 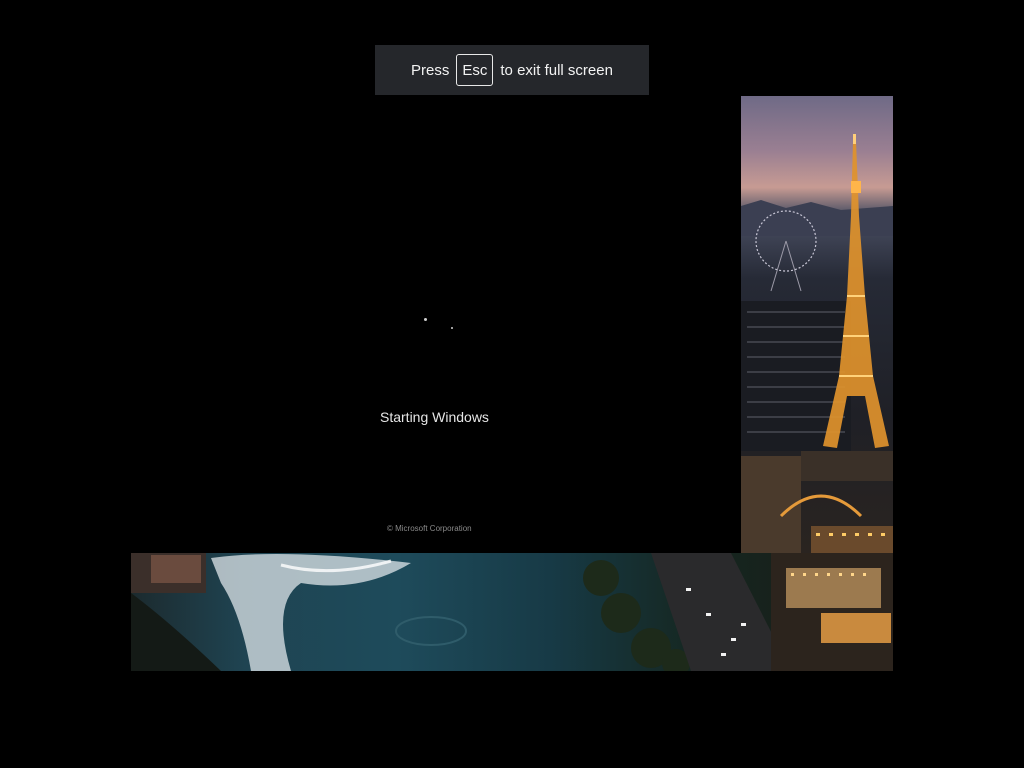 I want to click on boot-status-text: Starting Windows, so click(x=434, y=417).